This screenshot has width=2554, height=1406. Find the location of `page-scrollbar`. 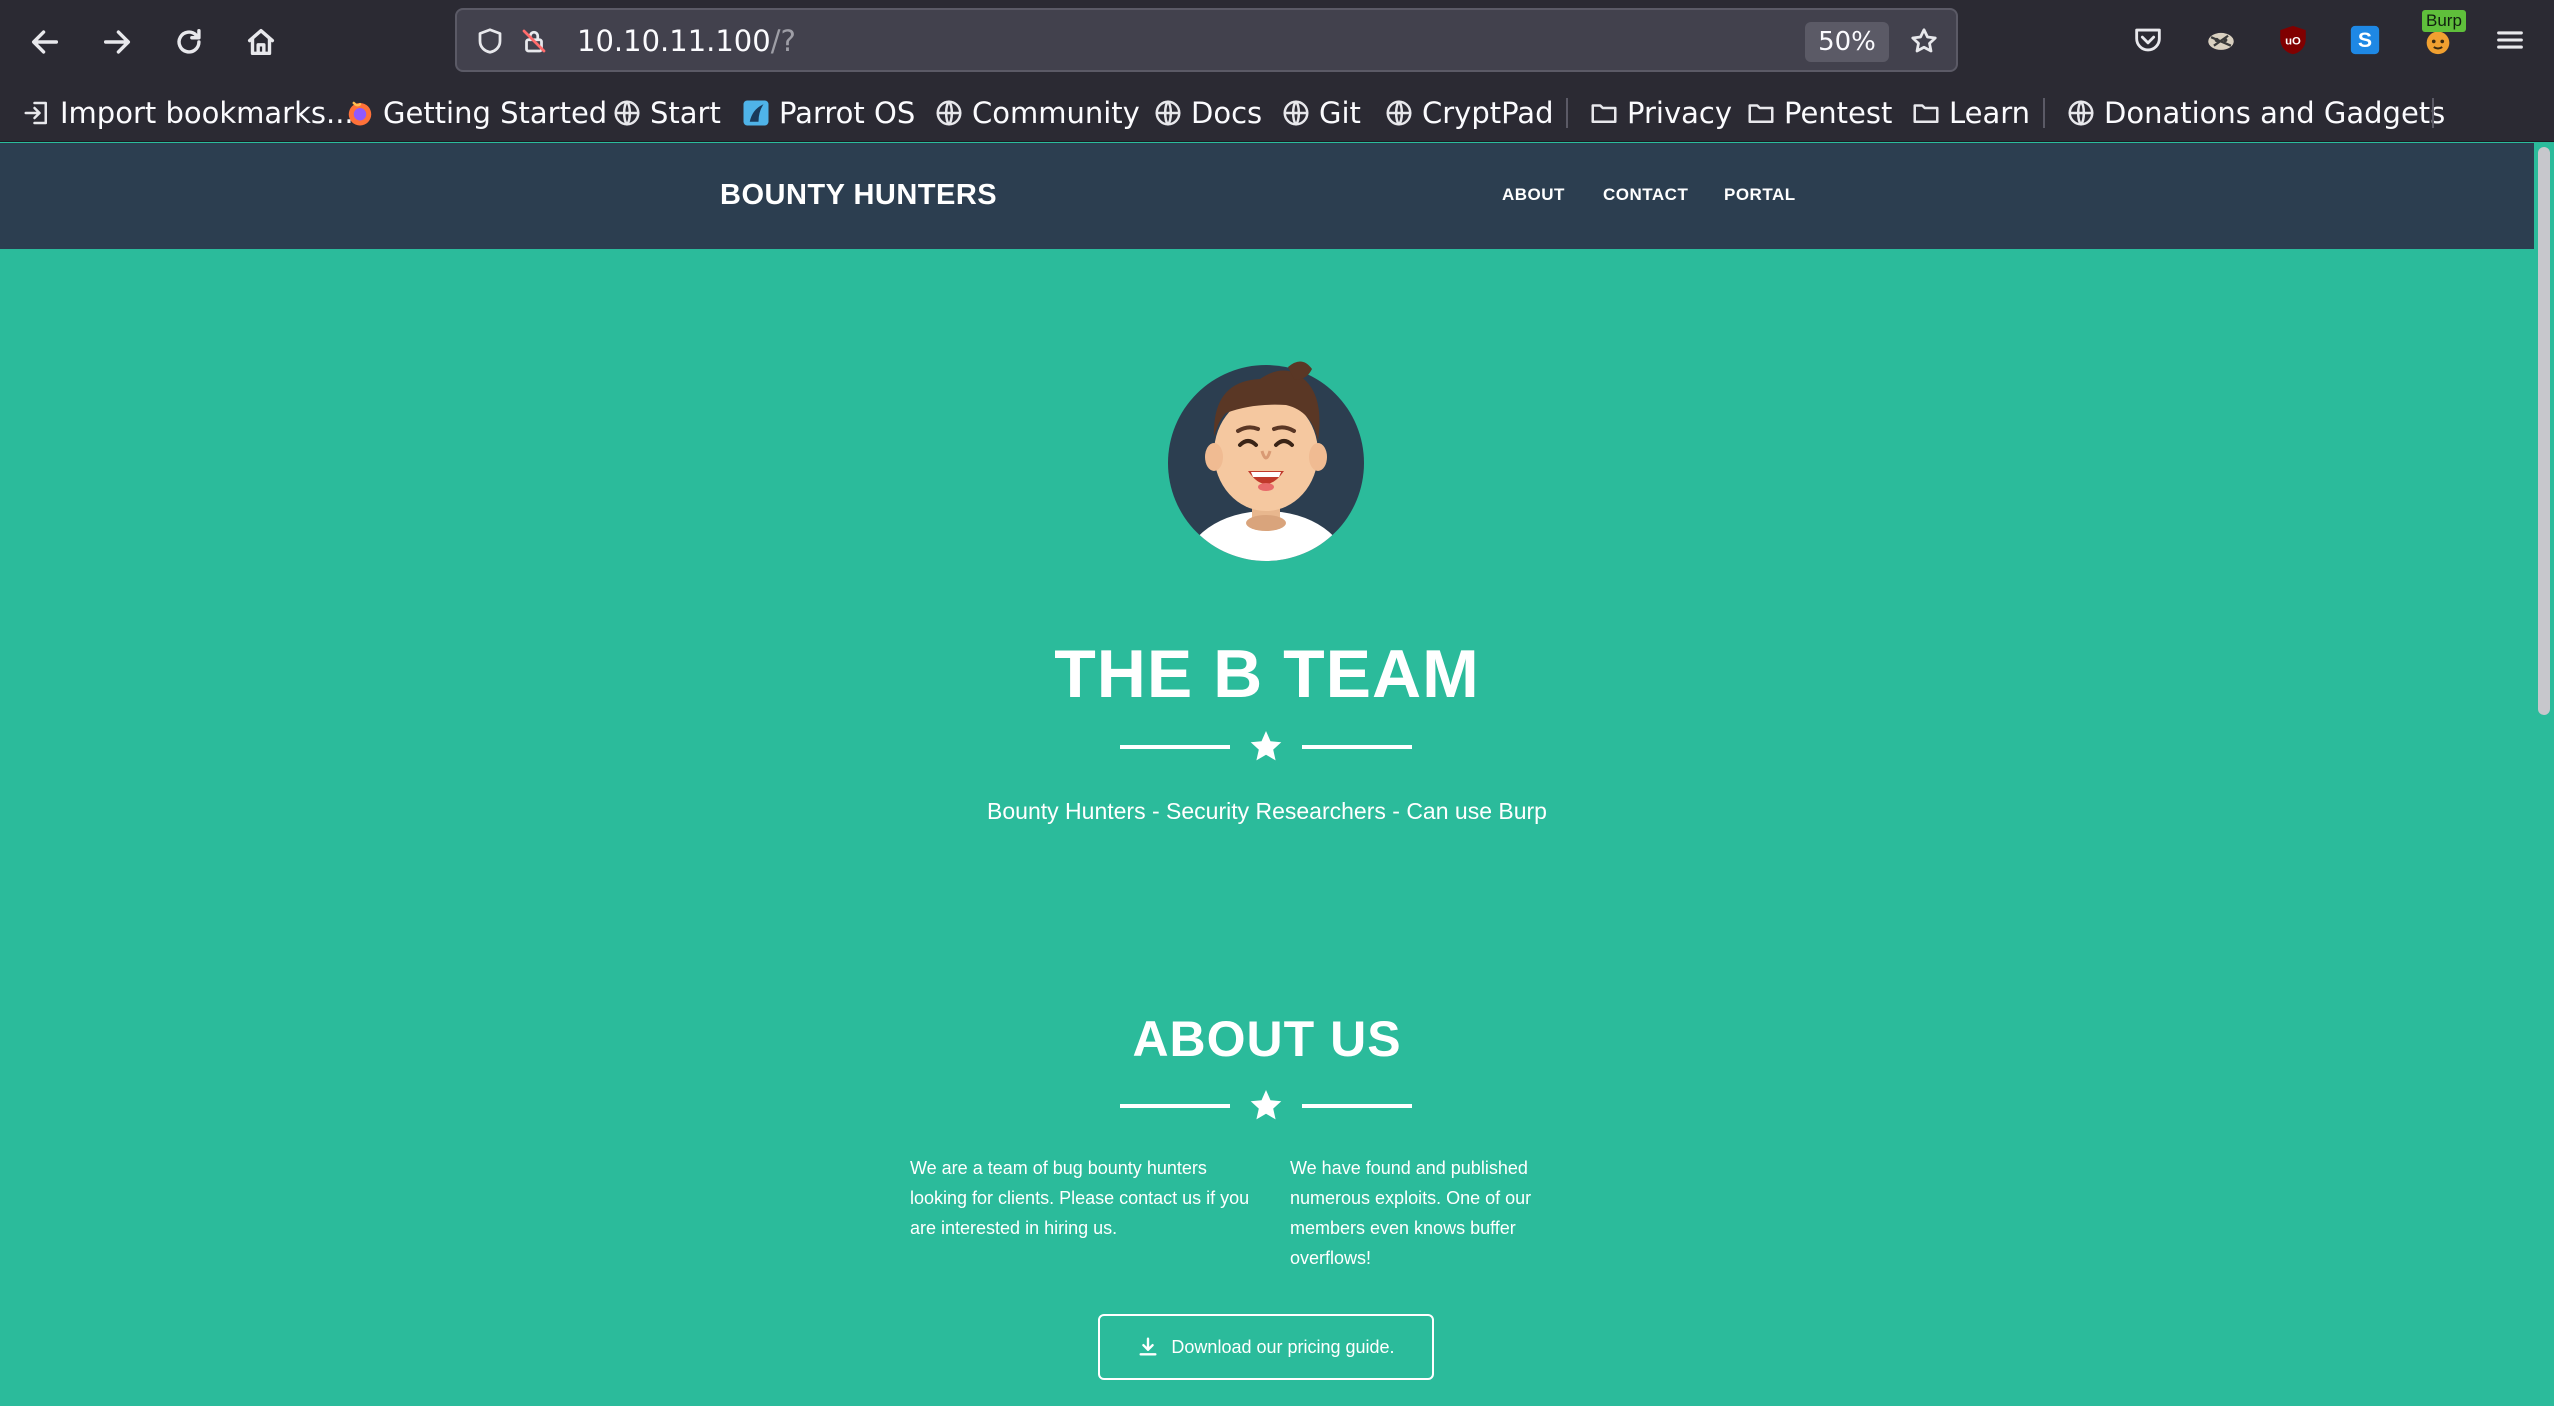

page-scrollbar is located at coordinates (2544, 774).